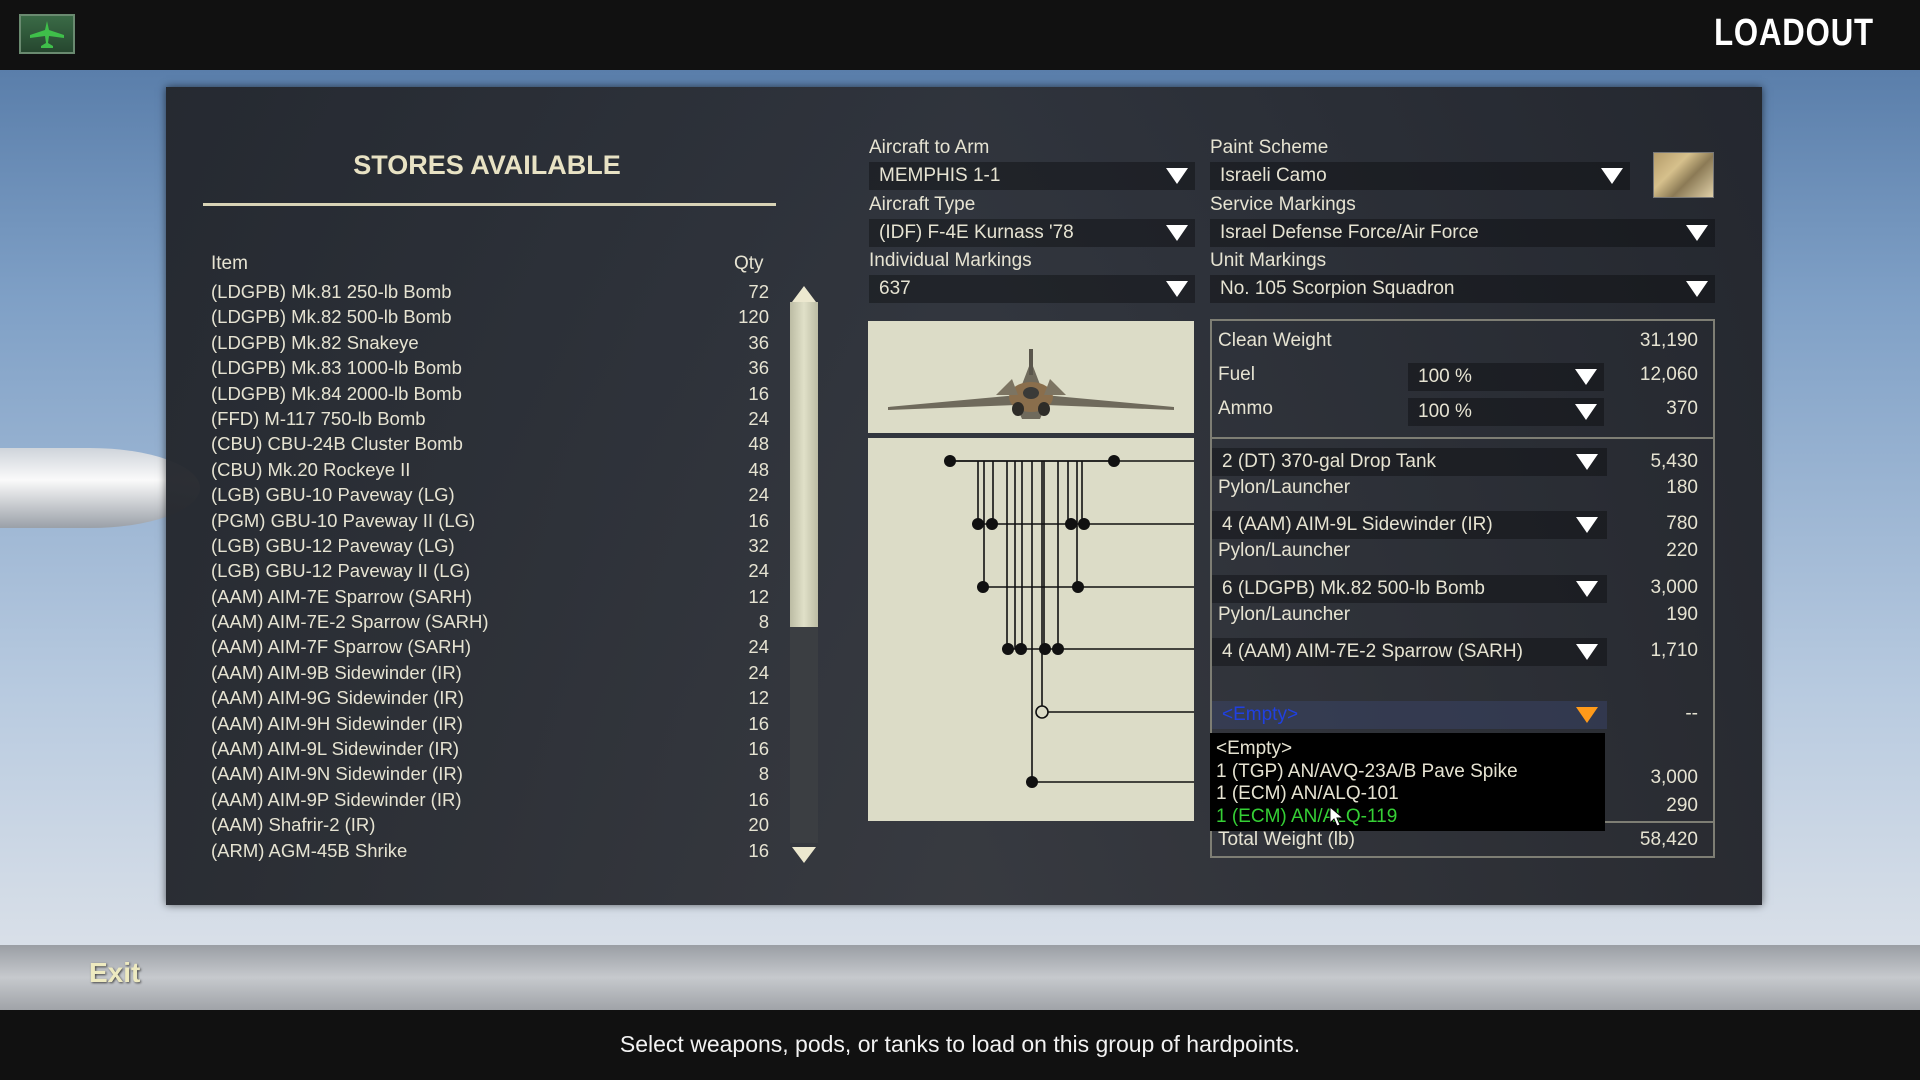  What do you see at coordinates (1410, 772) in the screenshot?
I see `option-pave-spike: 1 (TGP) AN/AVQ-23A/B Pave Spike` at bounding box center [1410, 772].